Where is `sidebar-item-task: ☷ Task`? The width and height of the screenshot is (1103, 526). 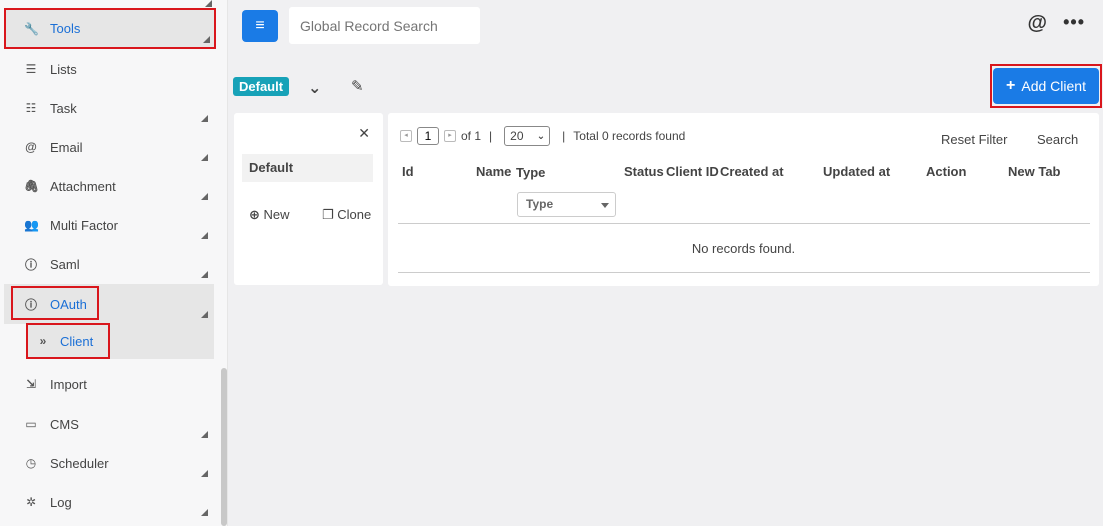 sidebar-item-task: ☷ Task is located at coordinates (109, 108).